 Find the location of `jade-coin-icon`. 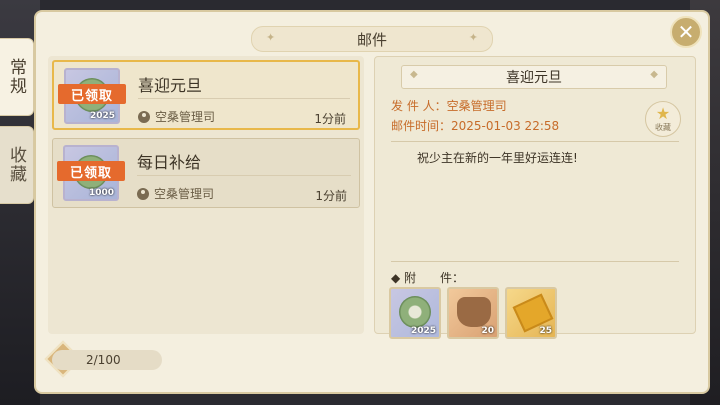

jade-coin-icon is located at coordinates (415, 312).